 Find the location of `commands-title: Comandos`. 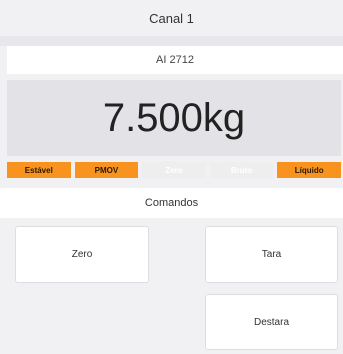

commands-title: Comandos is located at coordinates (171, 203).